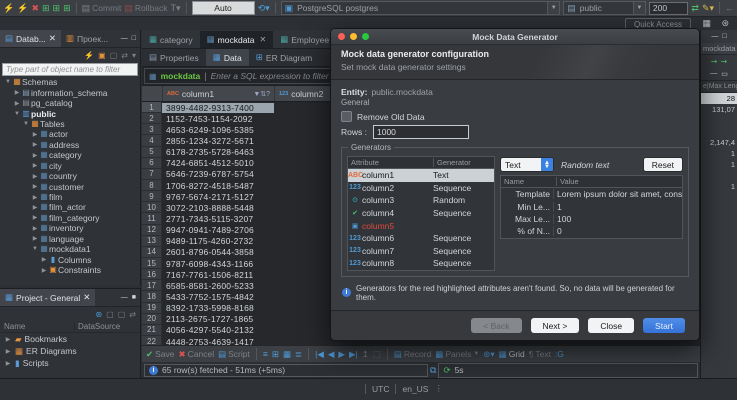  Describe the element at coordinates (568, 370) in the screenshot. I see `auto-refresh-box: ⟳ 5s` at that location.